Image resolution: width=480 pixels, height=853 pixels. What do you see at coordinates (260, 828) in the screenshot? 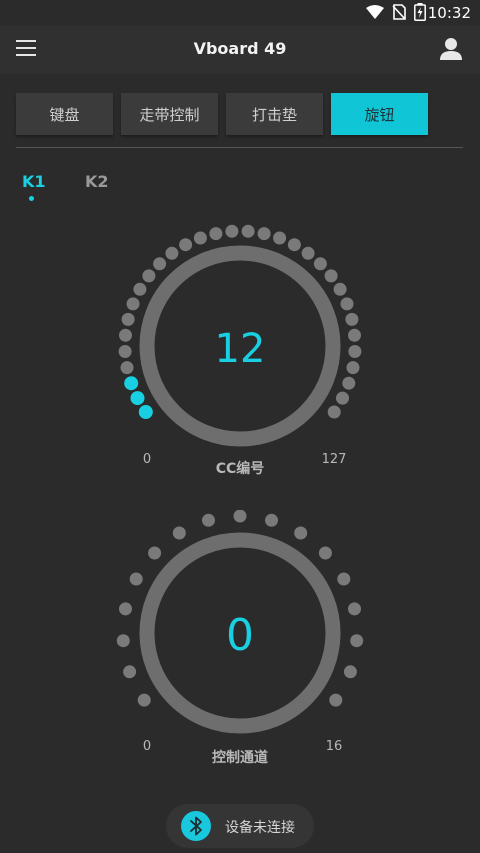
I see `bluetooth-status-text: 设备未连接` at bounding box center [260, 828].